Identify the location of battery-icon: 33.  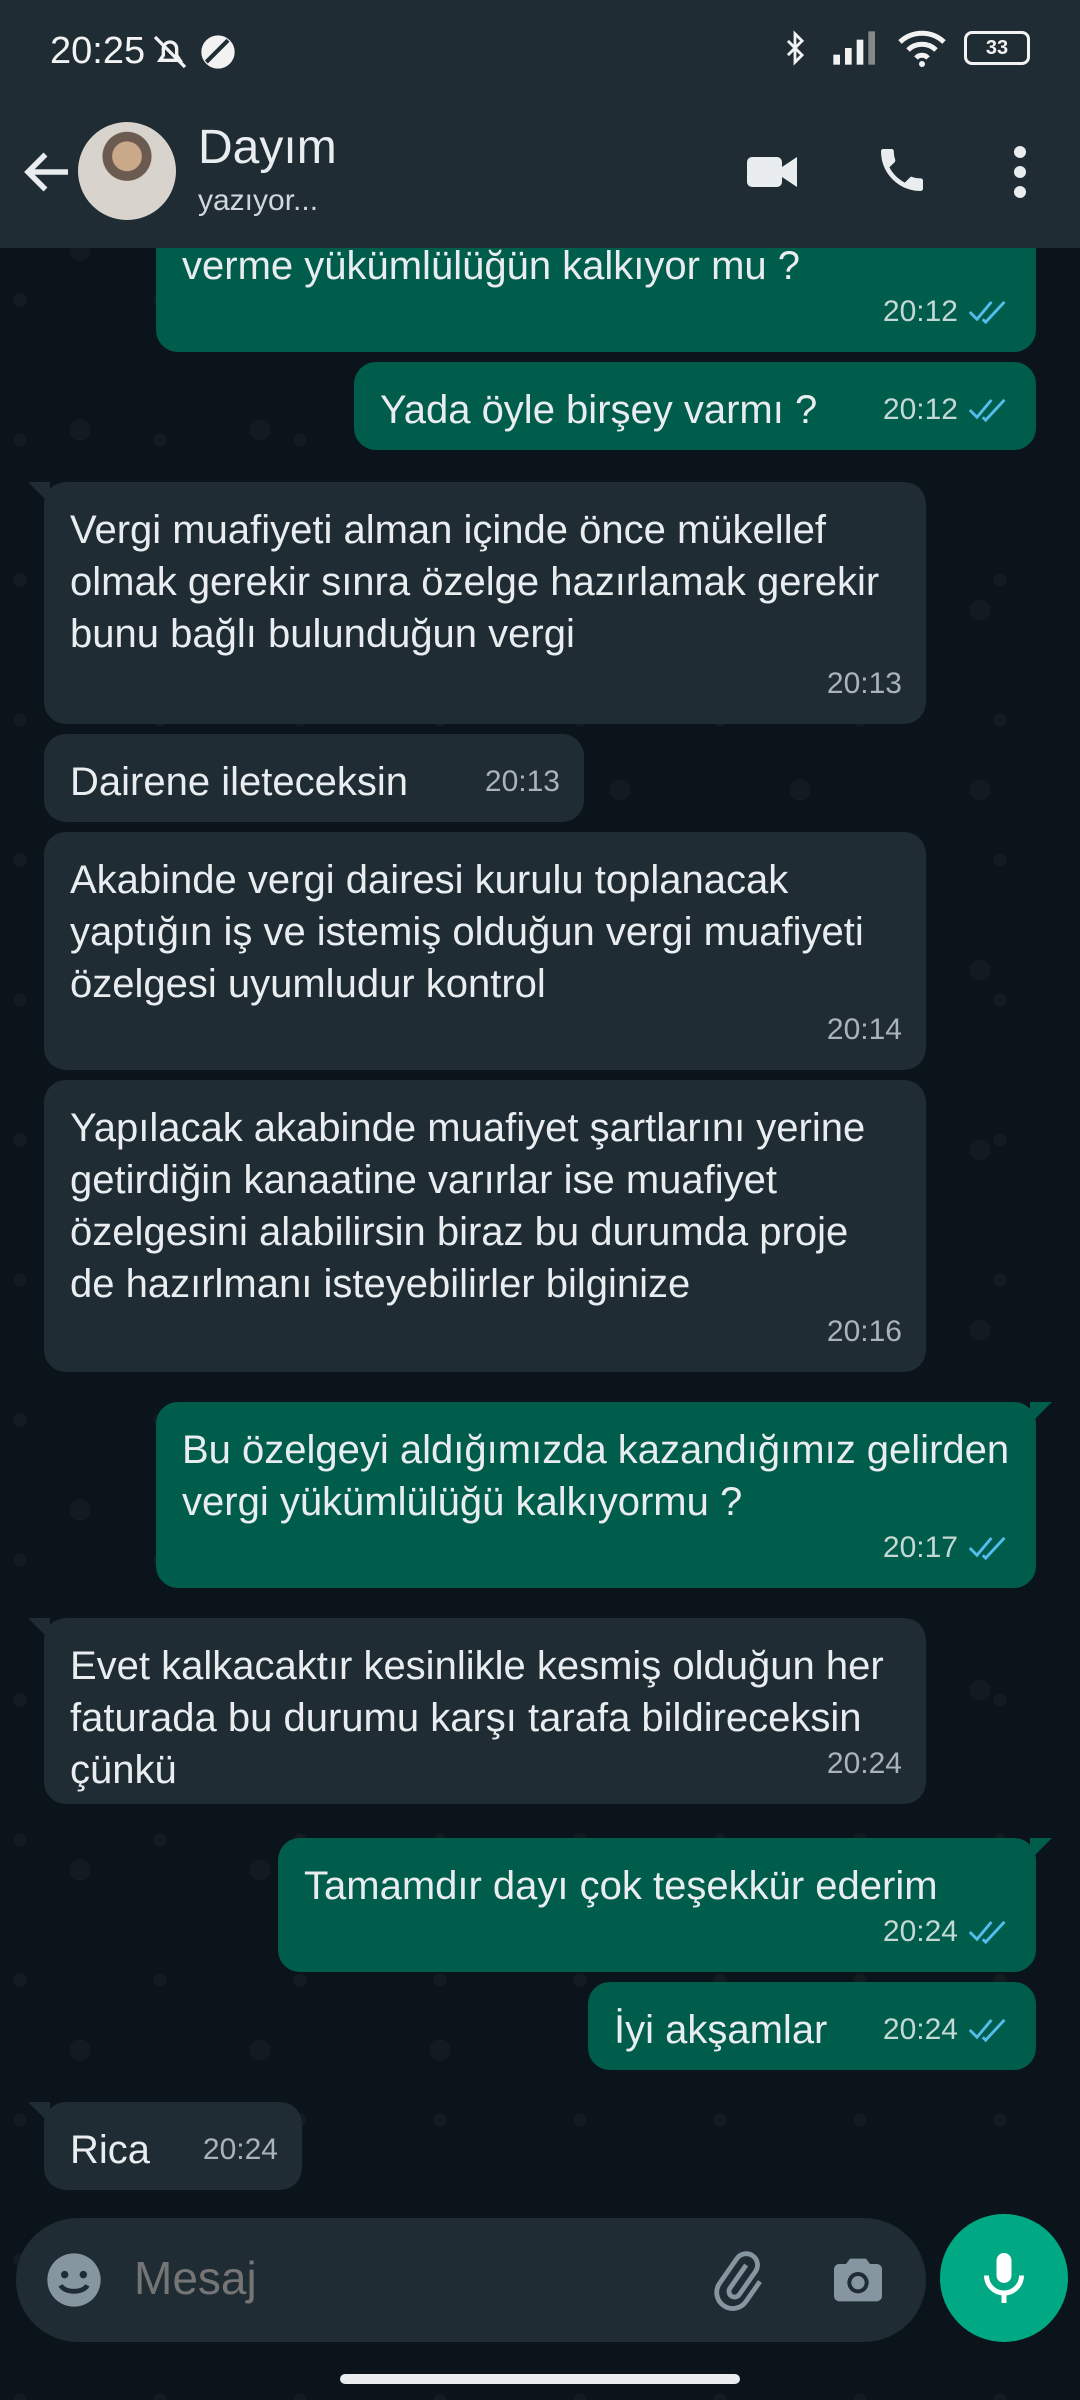
(997, 48).